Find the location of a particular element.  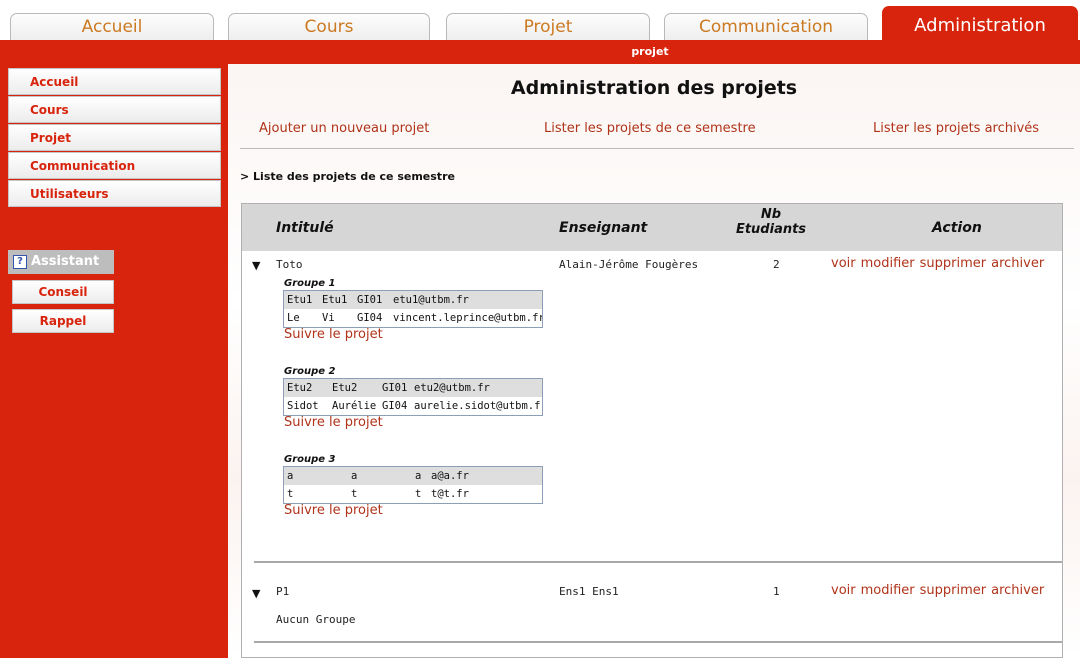

page-title: Administration des projets is located at coordinates (654, 88).